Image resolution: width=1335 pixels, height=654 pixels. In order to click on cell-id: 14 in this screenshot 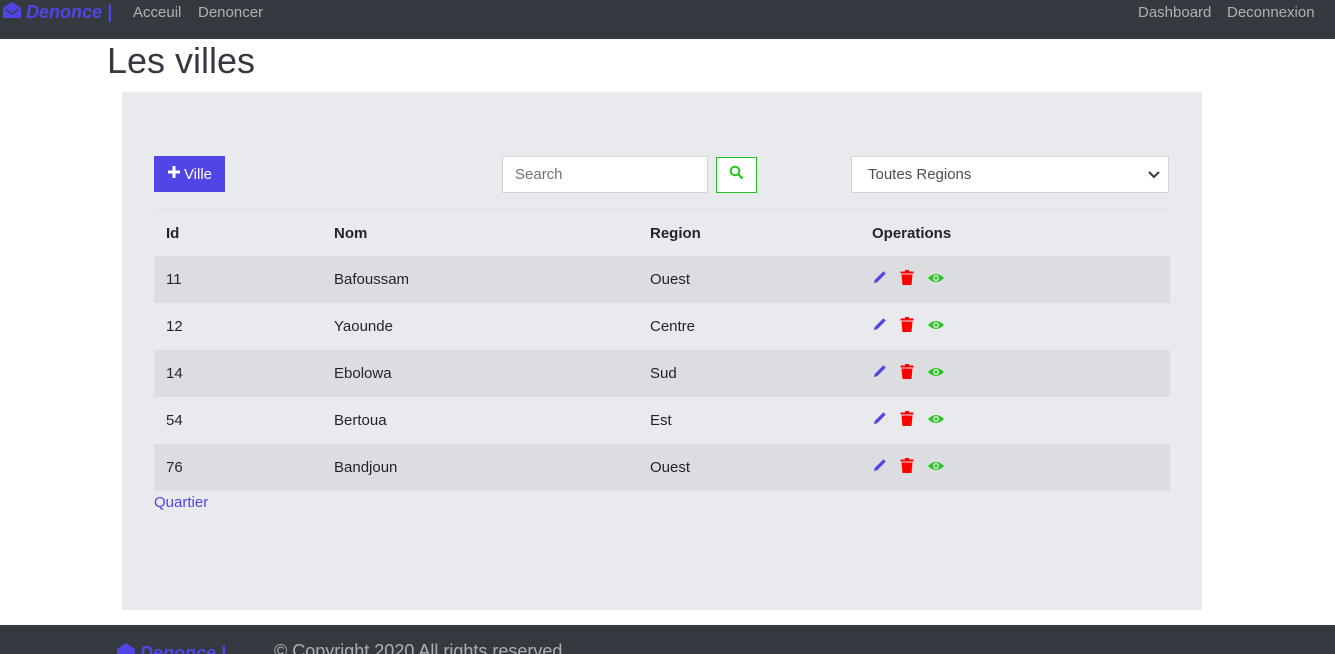, I will do `click(174, 373)`.